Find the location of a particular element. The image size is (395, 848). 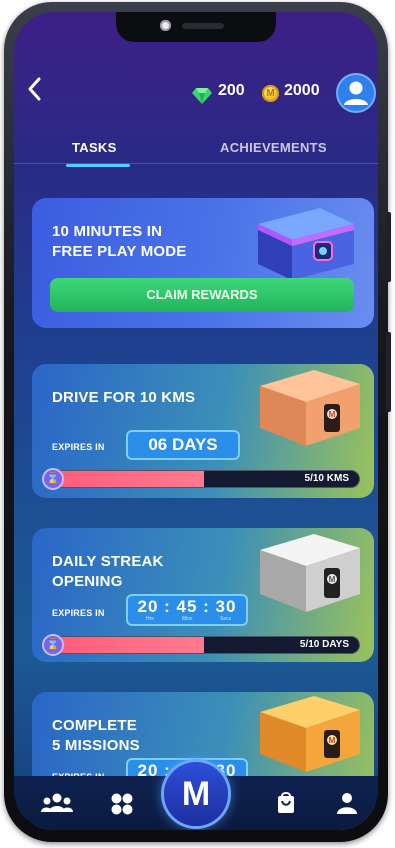

games-icon is located at coordinates (122, 804).